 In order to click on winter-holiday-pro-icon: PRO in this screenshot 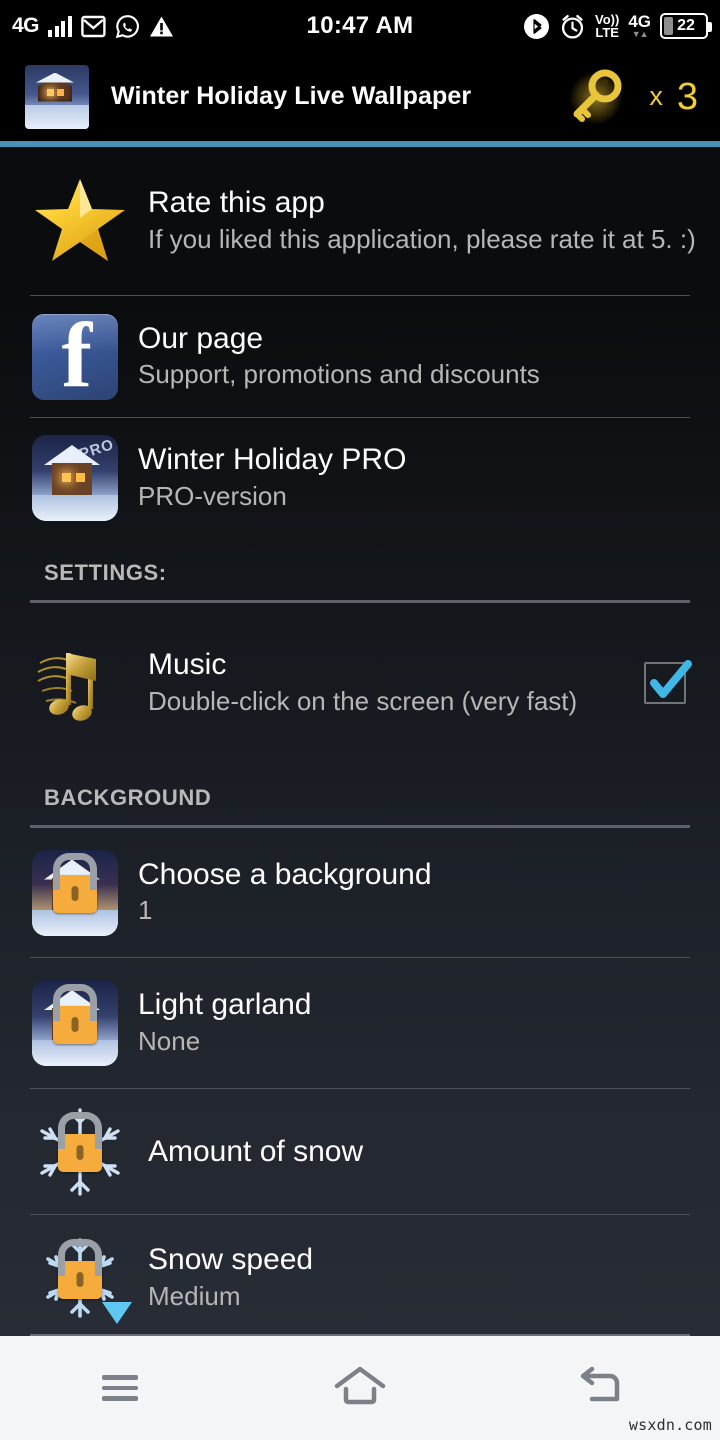, I will do `click(75, 478)`.